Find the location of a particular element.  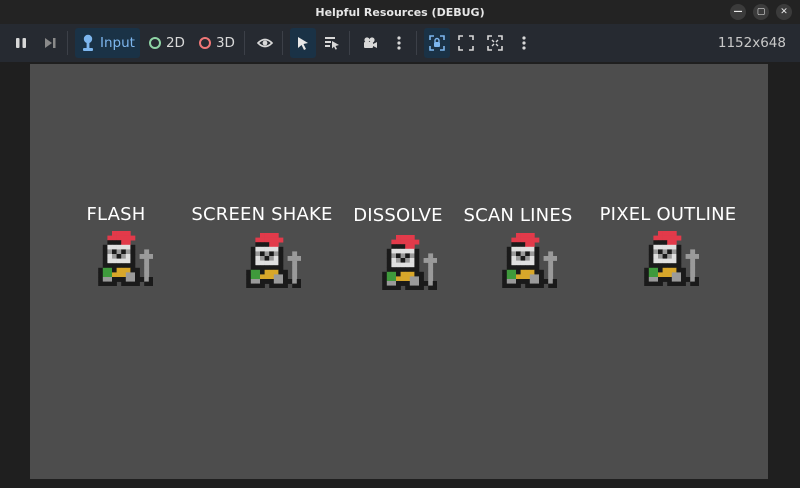

maximize-icon: ▢ is located at coordinates (761, 11).